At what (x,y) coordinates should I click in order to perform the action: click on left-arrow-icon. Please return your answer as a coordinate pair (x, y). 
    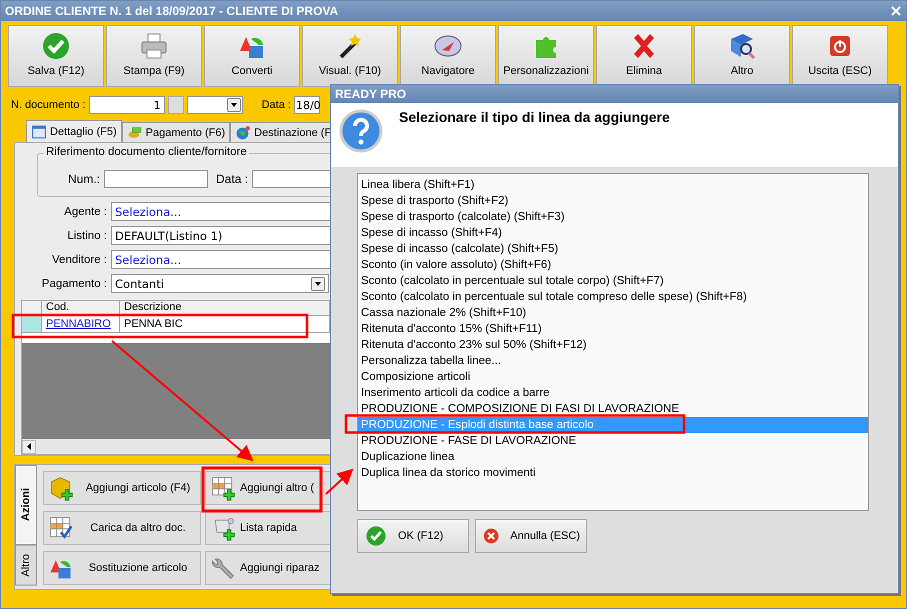
    Looking at the image, I should click on (29, 446).